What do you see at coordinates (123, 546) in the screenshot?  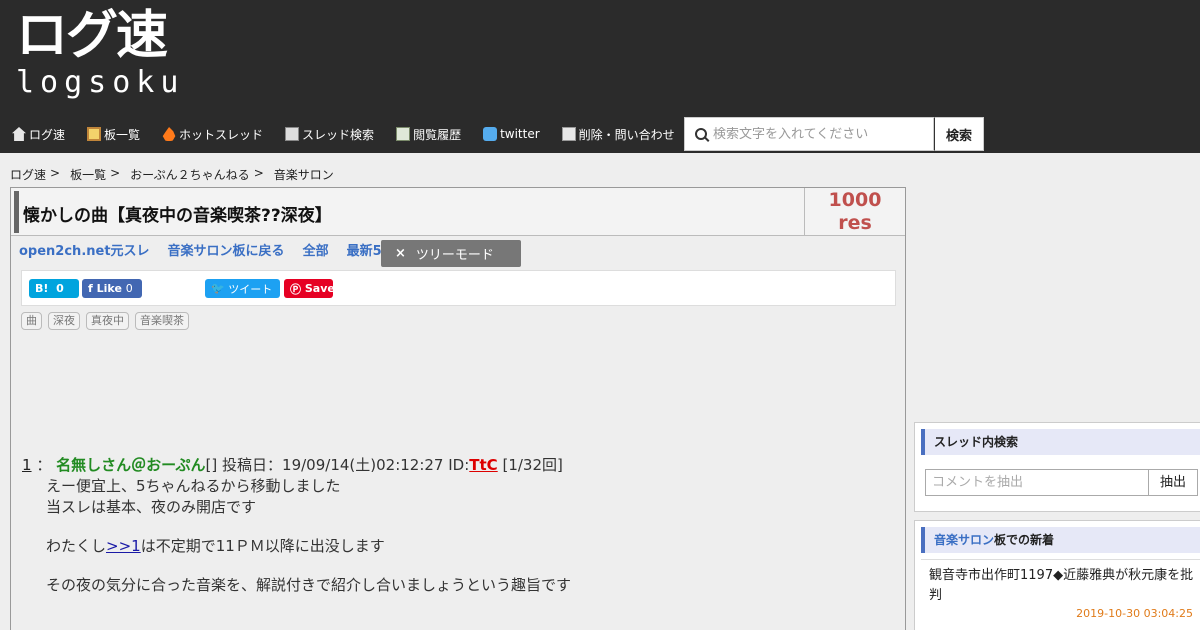 I see `post-anchor-link: >>1` at bounding box center [123, 546].